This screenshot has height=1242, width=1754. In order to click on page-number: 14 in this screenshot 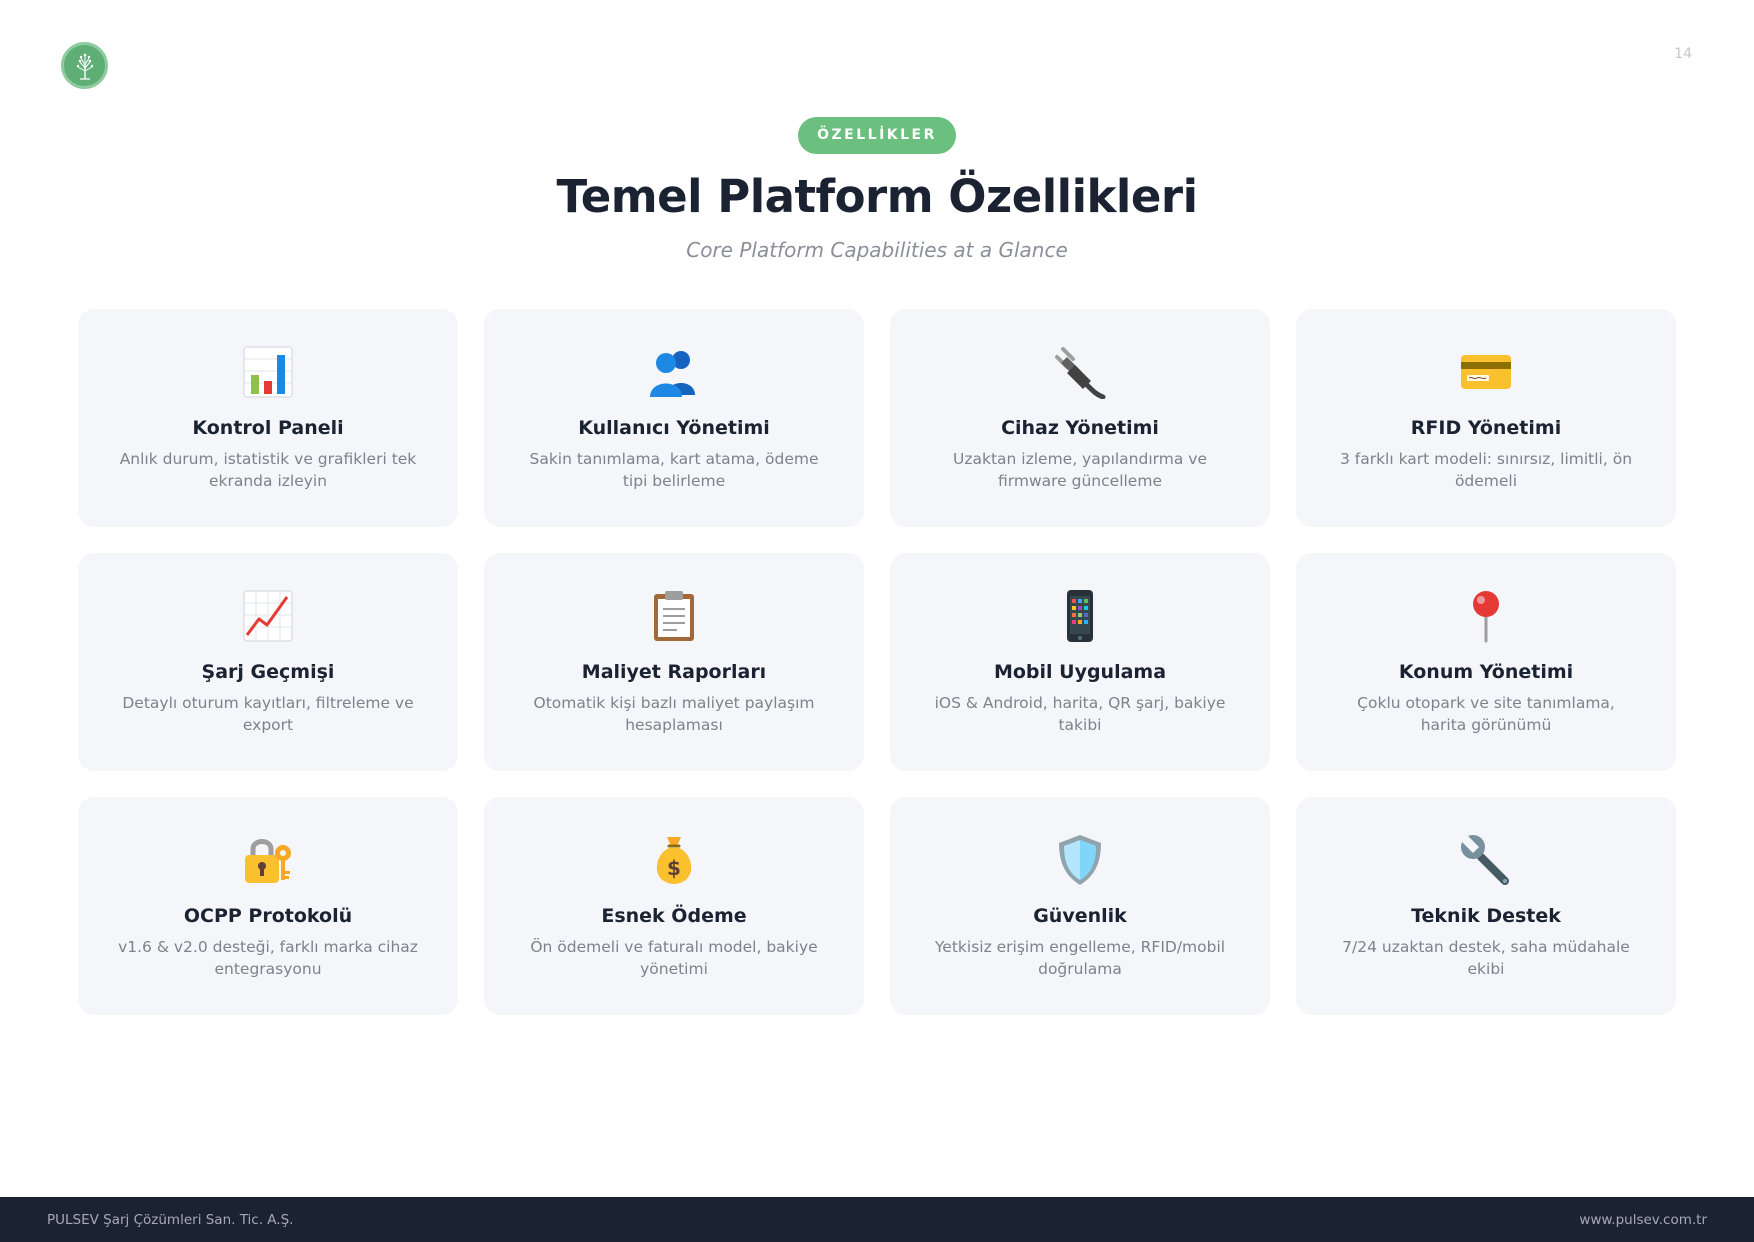, I will do `click(1683, 54)`.